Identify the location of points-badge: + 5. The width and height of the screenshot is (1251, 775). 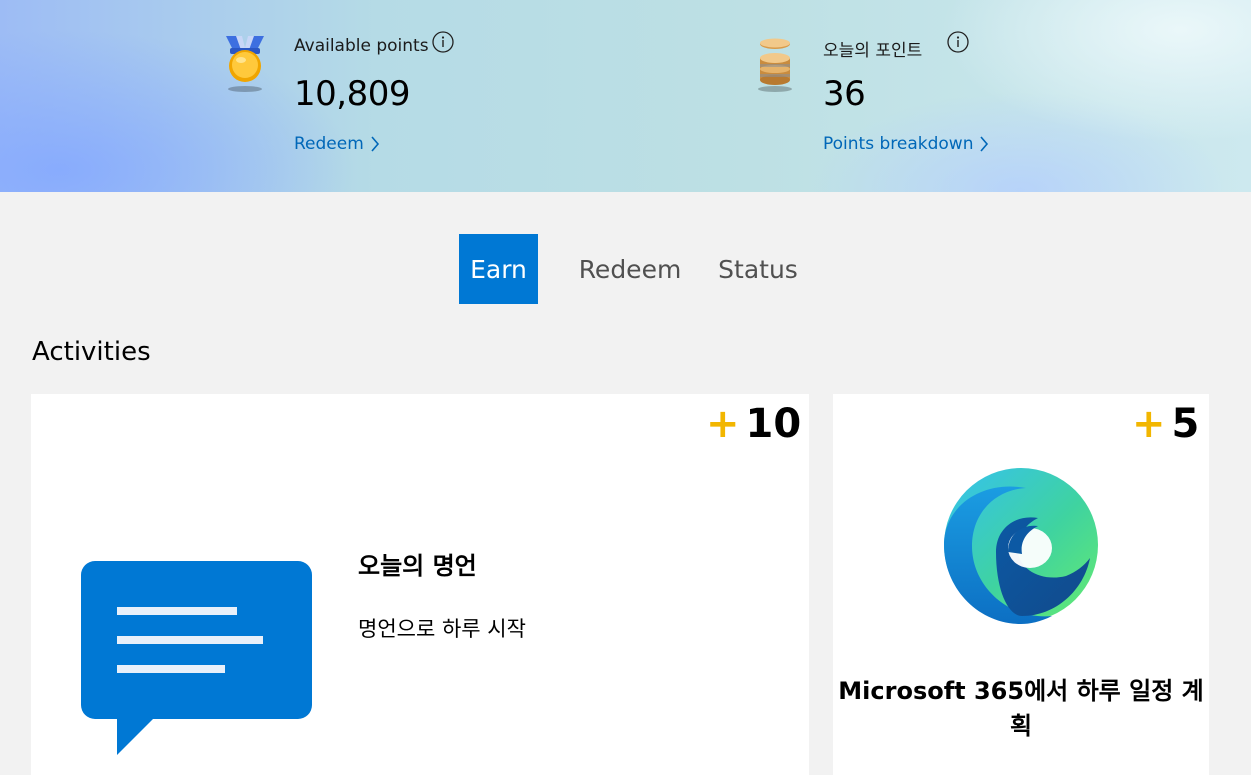
(1165, 424).